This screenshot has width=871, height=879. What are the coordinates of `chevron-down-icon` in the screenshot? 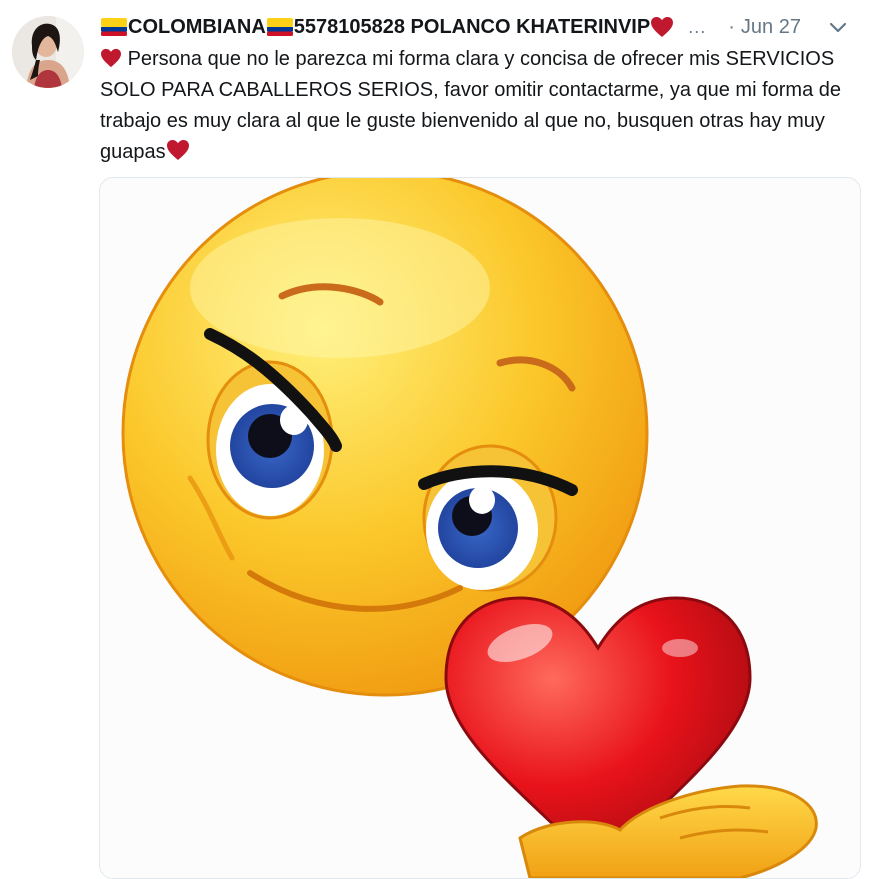 It's located at (838, 27).